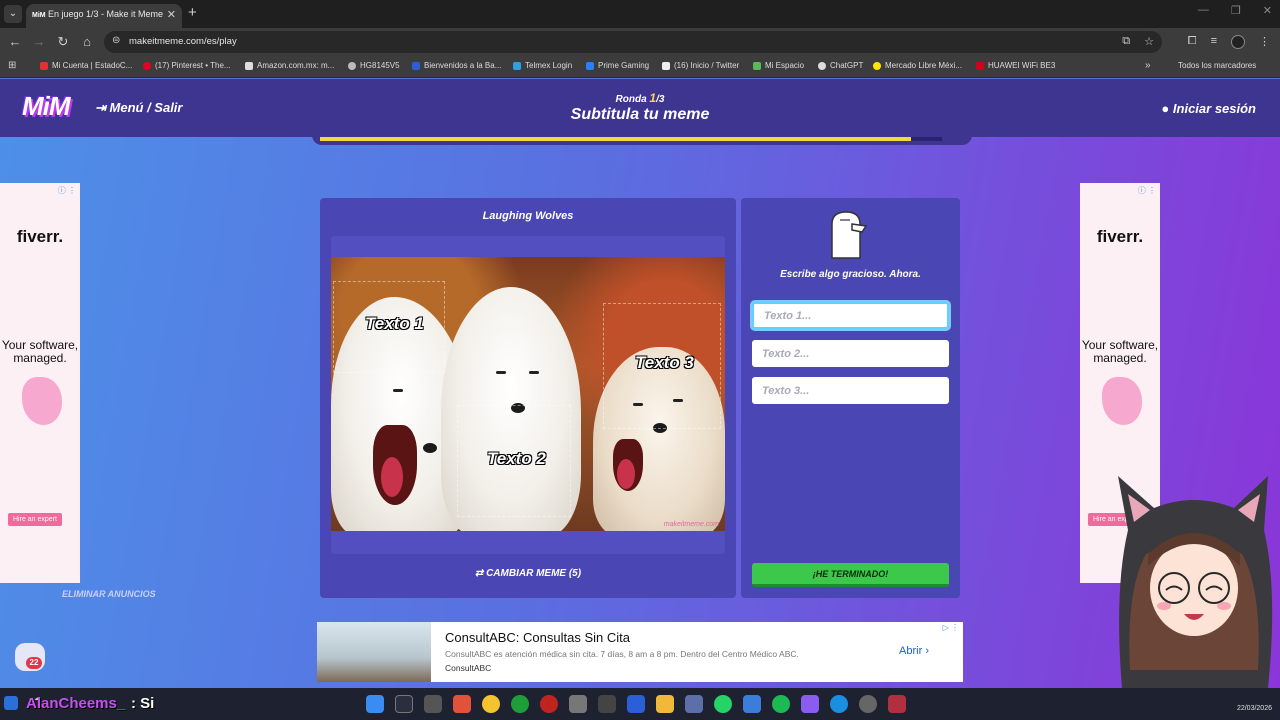 This screenshot has width=1280, height=720. What do you see at coordinates (839, 704) in the screenshot?
I see `edge-icon` at bounding box center [839, 704].